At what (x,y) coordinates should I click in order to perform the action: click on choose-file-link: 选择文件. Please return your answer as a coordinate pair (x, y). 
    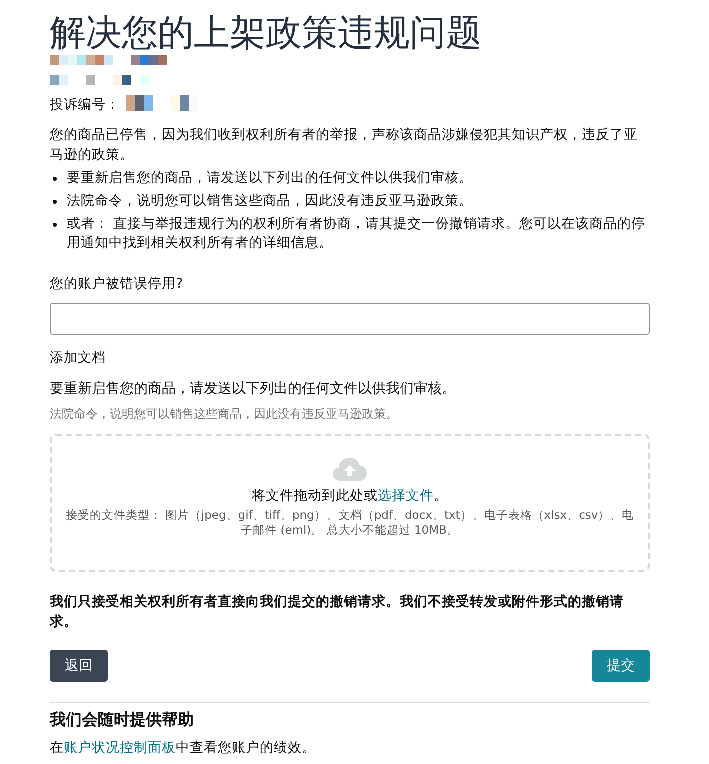
    Looking at the image, I should click on (406, 496).